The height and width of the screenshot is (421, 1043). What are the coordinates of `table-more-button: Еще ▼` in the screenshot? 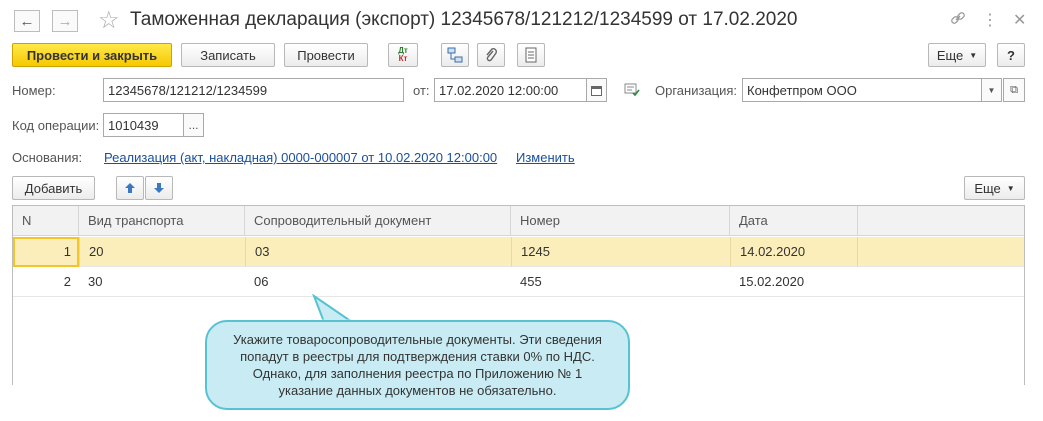 It's located at (994, 188).